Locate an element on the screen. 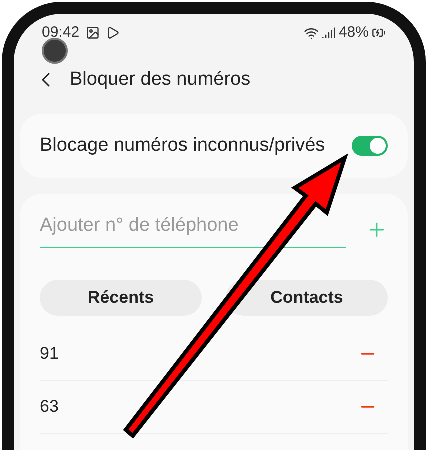  floating-bubble-icon is located at coordinates (55, 51).